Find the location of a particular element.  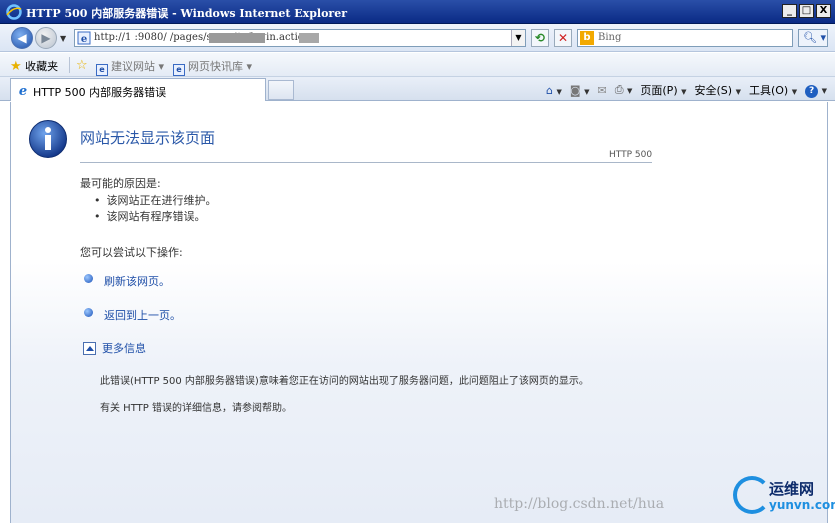

favorites-separator is located at coordinates (69, 65).